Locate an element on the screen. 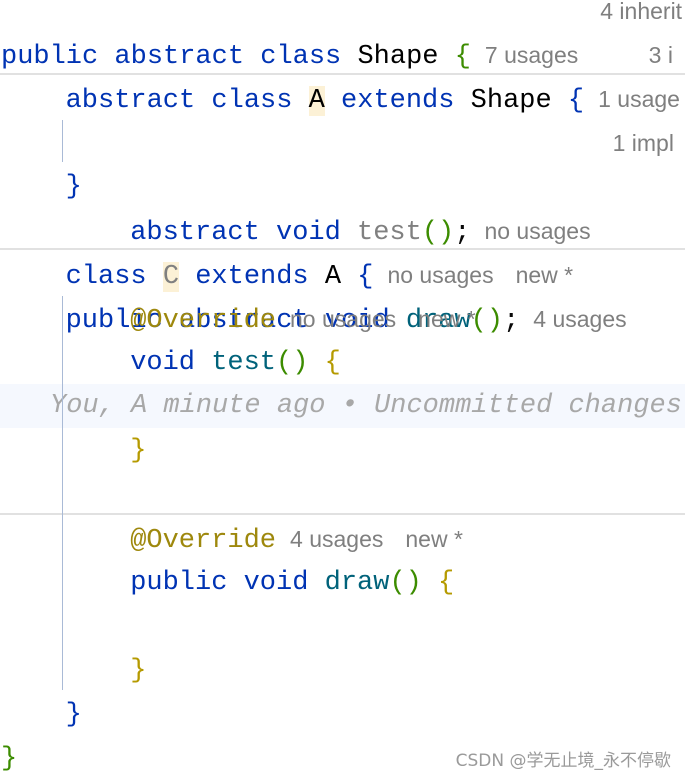 The width and height of the screenshot is (685, 781). code-token: Shape is located at coordinates (519, 101).